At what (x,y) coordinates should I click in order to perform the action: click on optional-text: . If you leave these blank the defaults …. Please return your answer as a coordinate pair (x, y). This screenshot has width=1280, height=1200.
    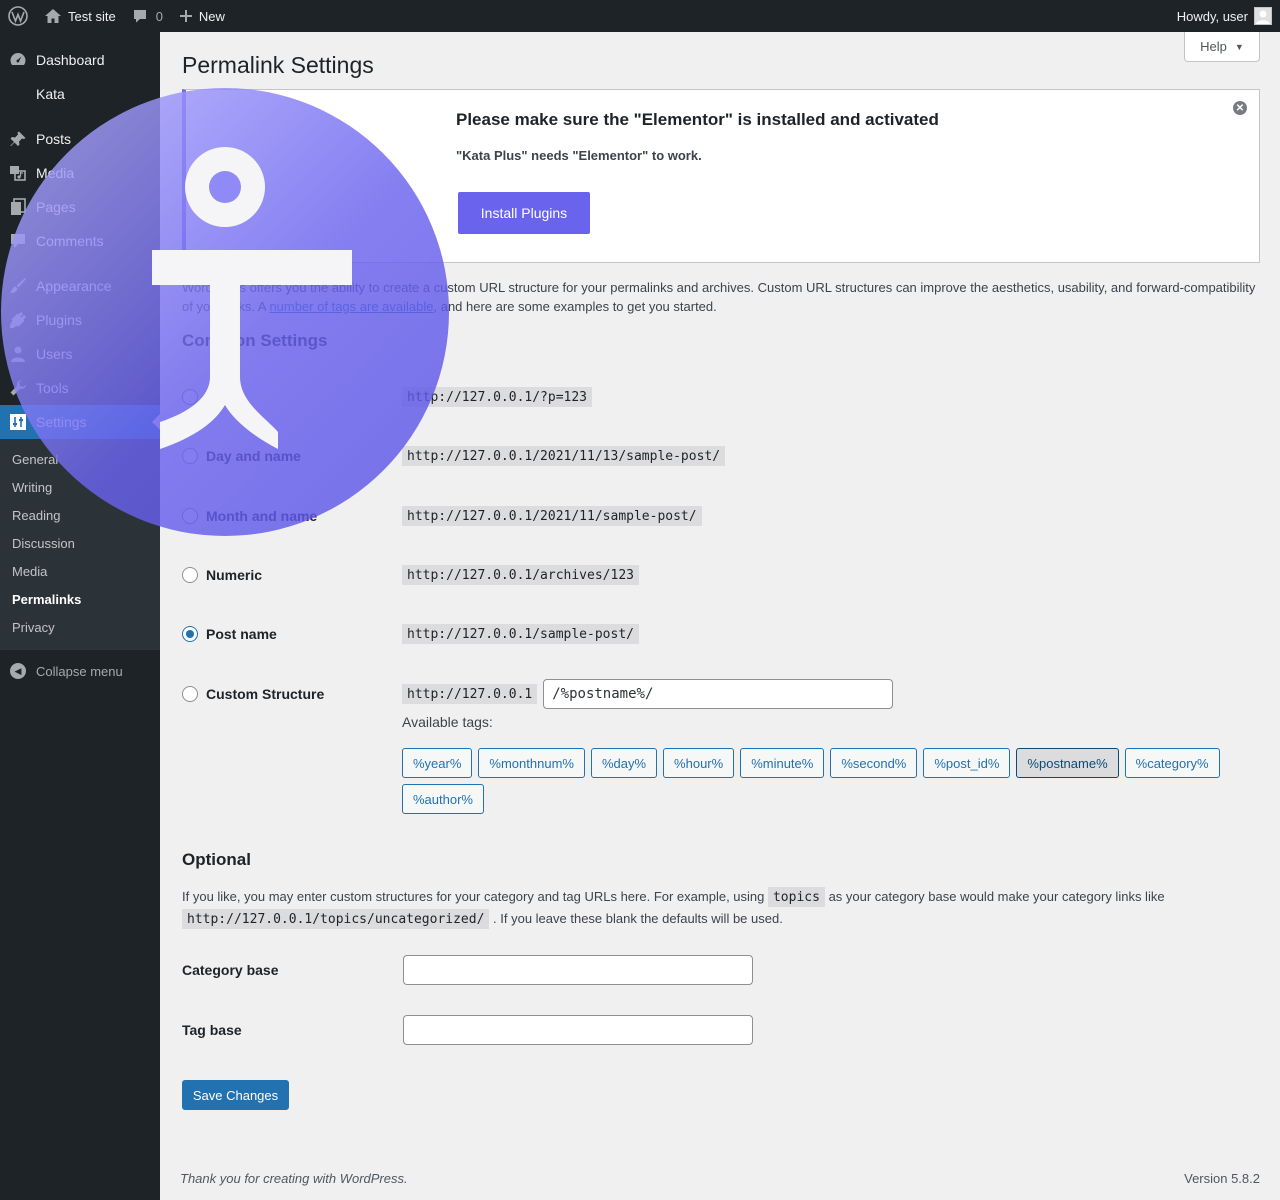
    Looking at the image, I should click on (636, 918).